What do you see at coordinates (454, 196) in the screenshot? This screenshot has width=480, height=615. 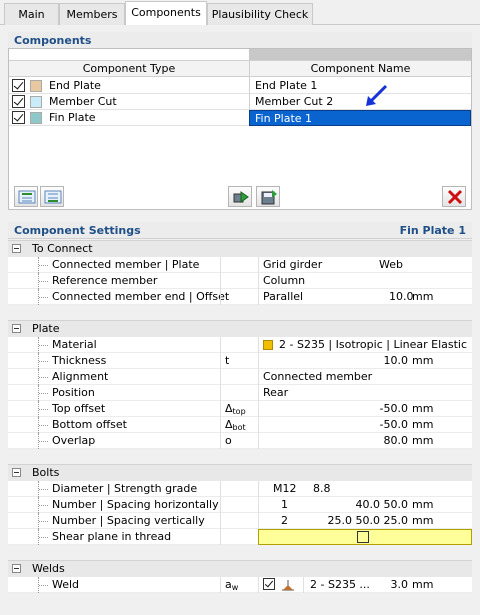 I see `delete-component-button` at bounding box center [454, 196].